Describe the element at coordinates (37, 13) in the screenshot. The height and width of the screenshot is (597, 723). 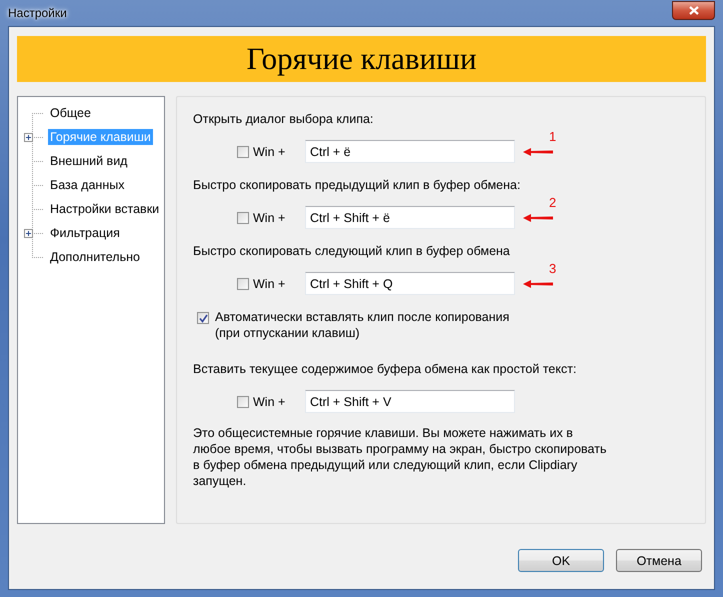
I see `window-title: Настройки` at that location.